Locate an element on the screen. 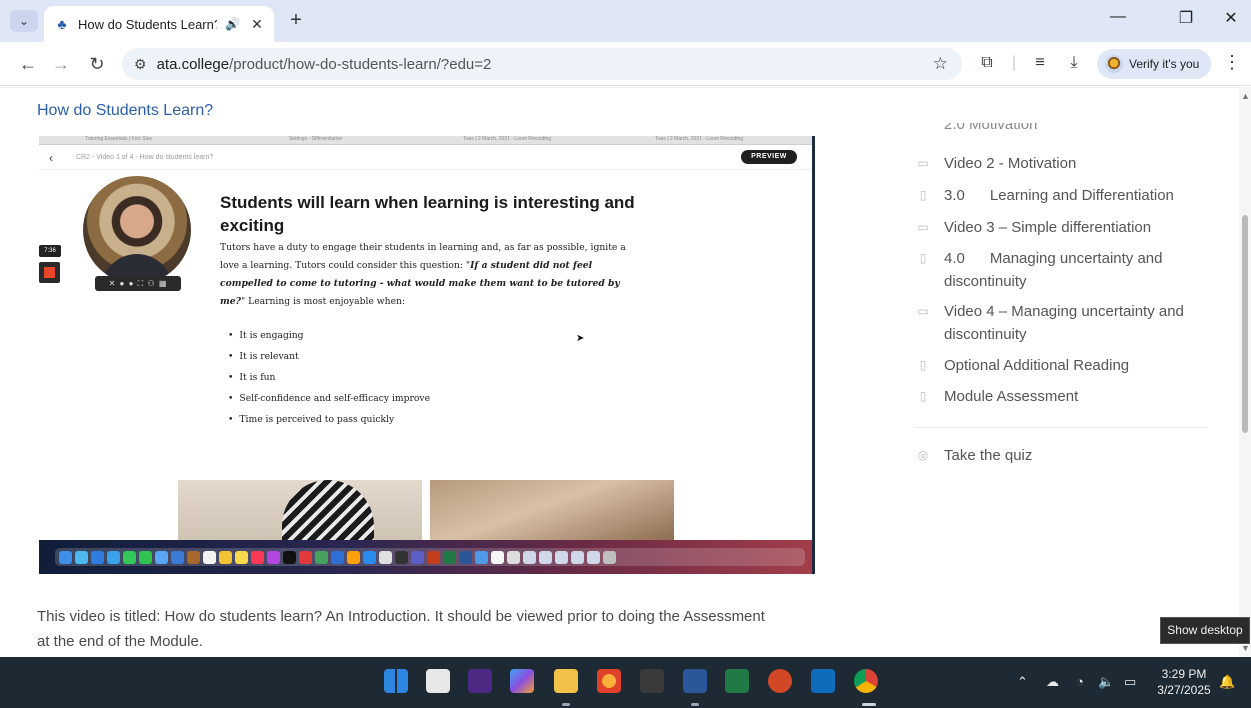 The height and width of the screenshot is (708, 1251). battery-icon: ▭ is located at coordinates (1130, 682).